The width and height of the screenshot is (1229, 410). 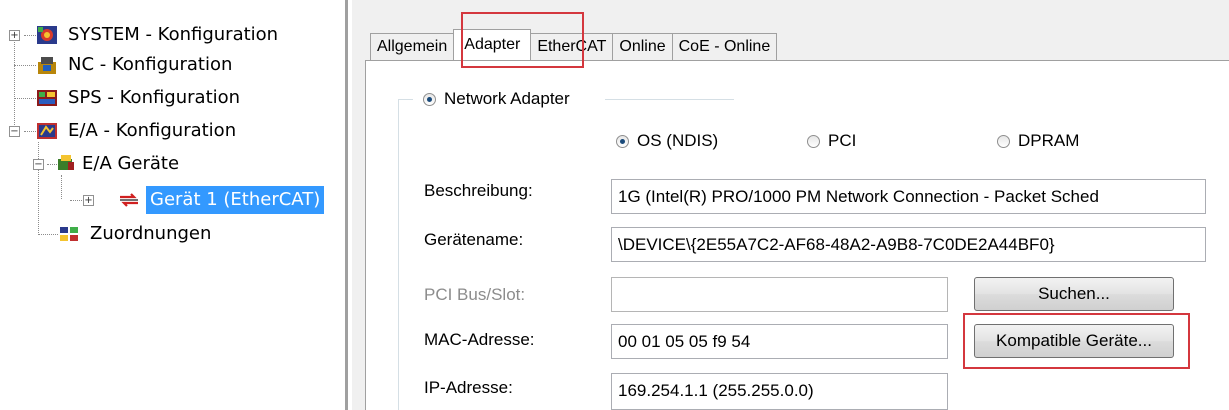 What do you see at coordinates (478, 190) in the screenshot?
I see `beschreibung-label: Beschreibung:` at bounding box center [478, 190].